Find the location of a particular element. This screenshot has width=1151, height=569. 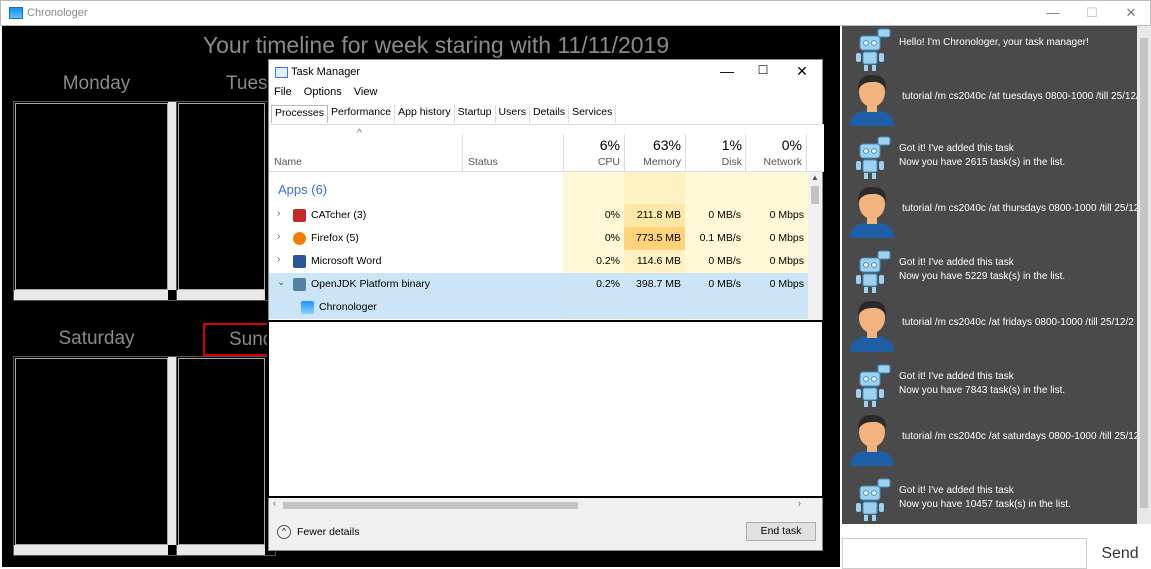

firefox-icon is located at coordinates (299, 238).